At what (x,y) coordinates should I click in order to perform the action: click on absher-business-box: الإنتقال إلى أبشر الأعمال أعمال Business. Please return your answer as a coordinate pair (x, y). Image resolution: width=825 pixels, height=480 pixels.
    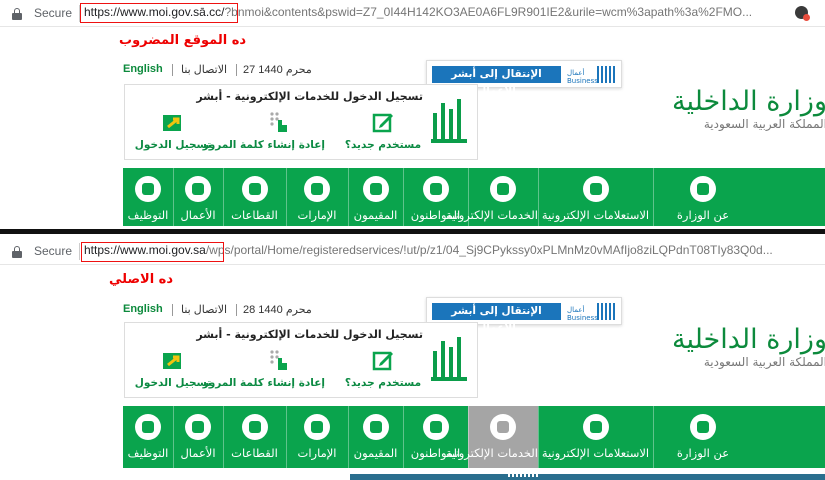
    Looking at the image, I should click on (524, 315).